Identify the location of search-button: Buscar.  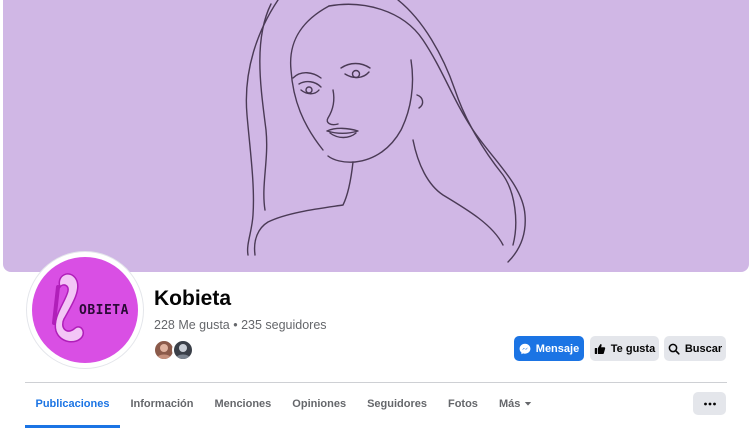
(695, 348).